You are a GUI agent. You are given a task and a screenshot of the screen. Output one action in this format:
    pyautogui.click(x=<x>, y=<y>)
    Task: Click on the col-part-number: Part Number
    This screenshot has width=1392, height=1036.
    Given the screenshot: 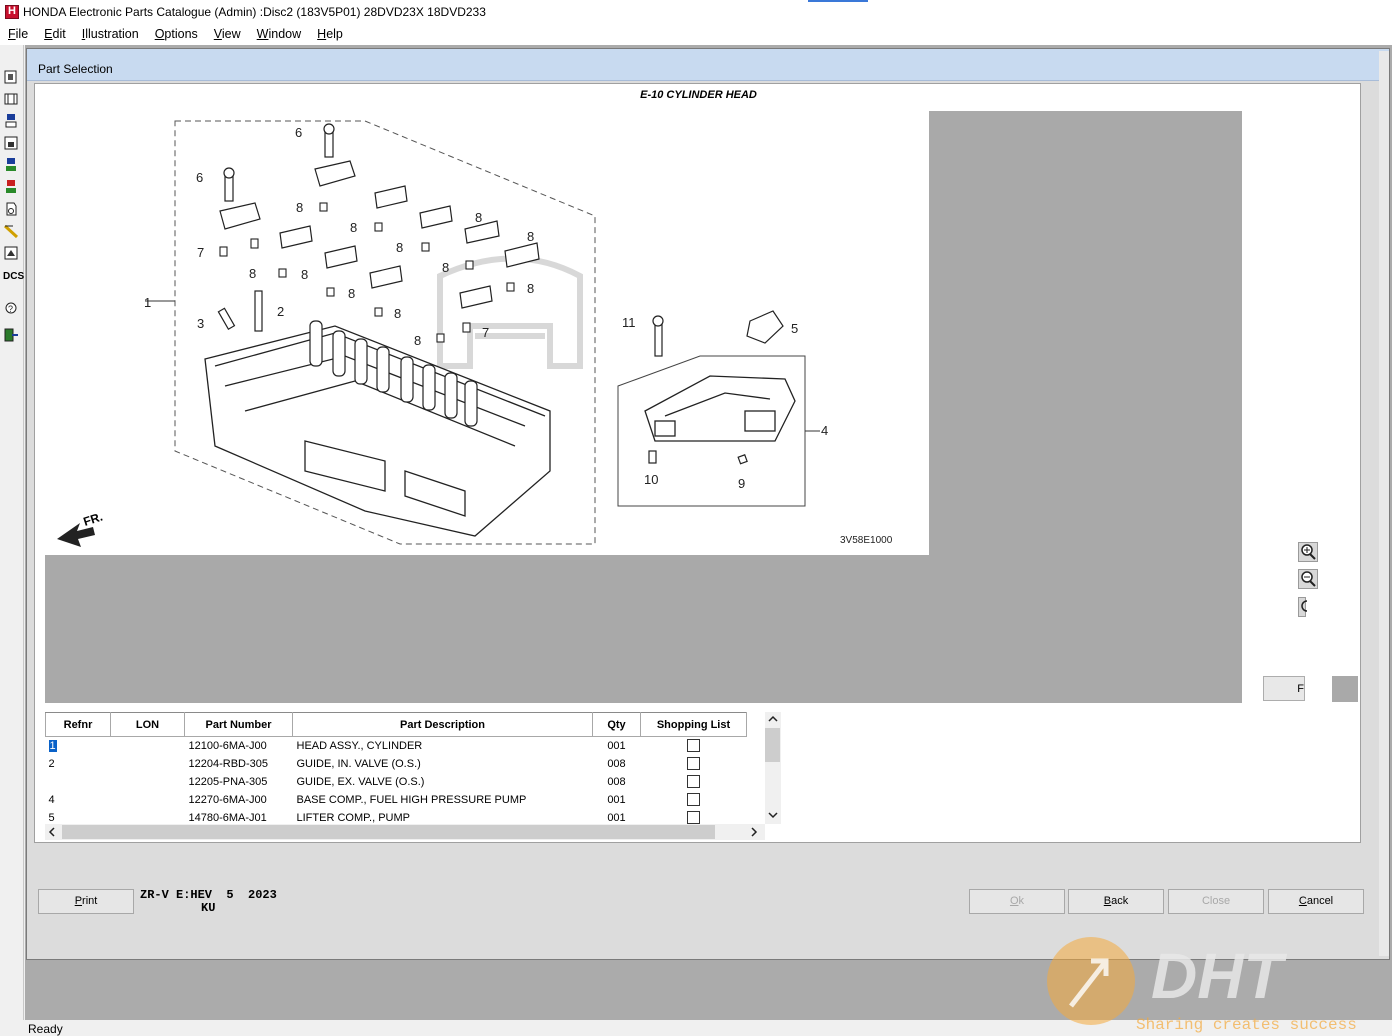 What is the action you would take?
    pyautogui.click(x=238, y=724)
    